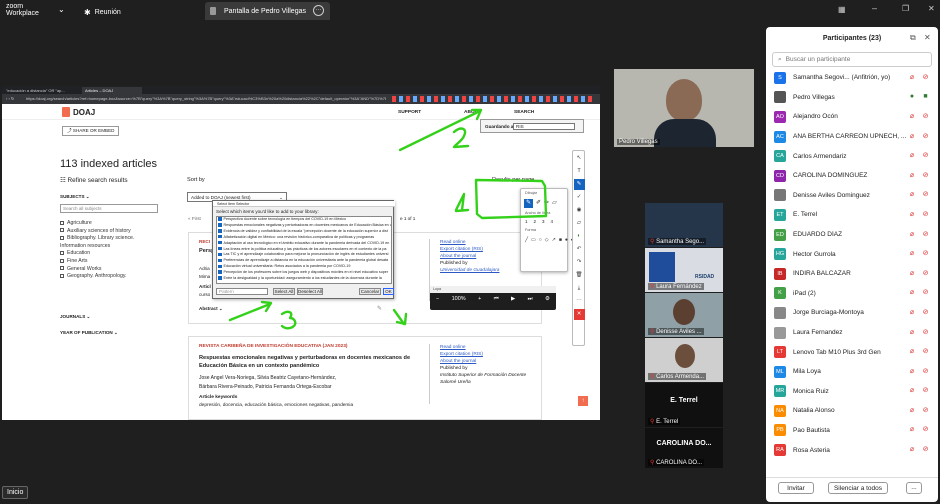  I want to click on avatar: ET, so click(780, 214).